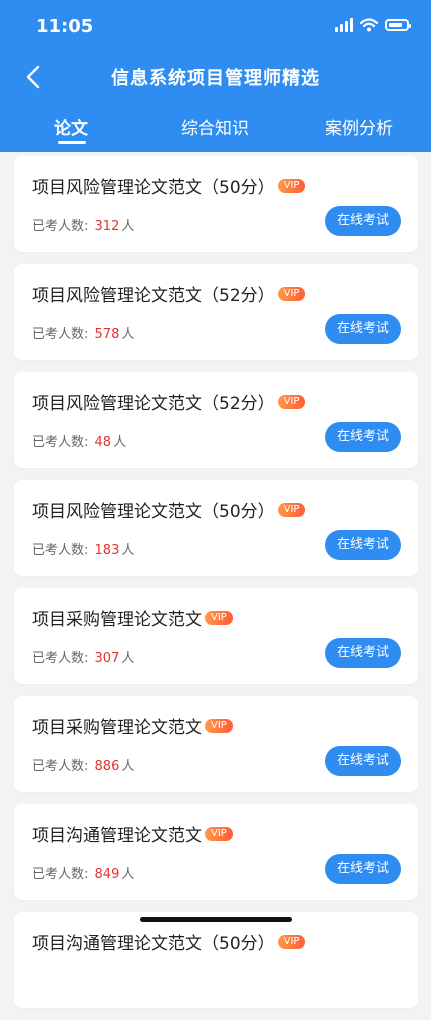 This screenshot has height=1020, width=431. What do you see at coordinates (103, 442) in the screenshot?
I see `count-value: 48` at bounding box center [103, 442].